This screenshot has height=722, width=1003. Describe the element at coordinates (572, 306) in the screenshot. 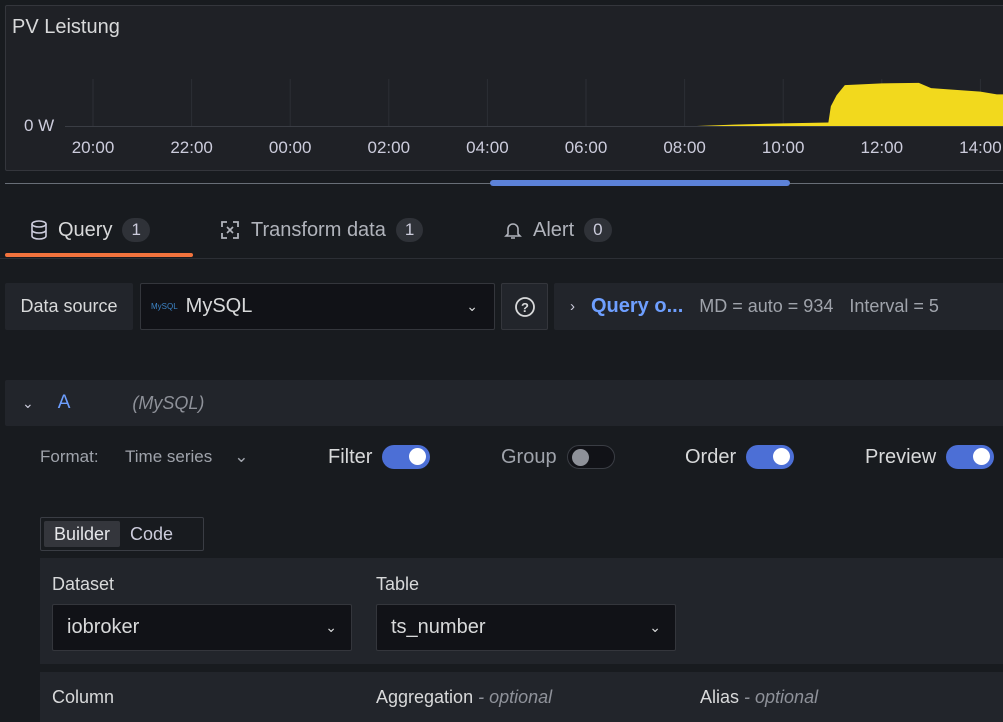

I see `chevron-right-icon: ›` at that location.